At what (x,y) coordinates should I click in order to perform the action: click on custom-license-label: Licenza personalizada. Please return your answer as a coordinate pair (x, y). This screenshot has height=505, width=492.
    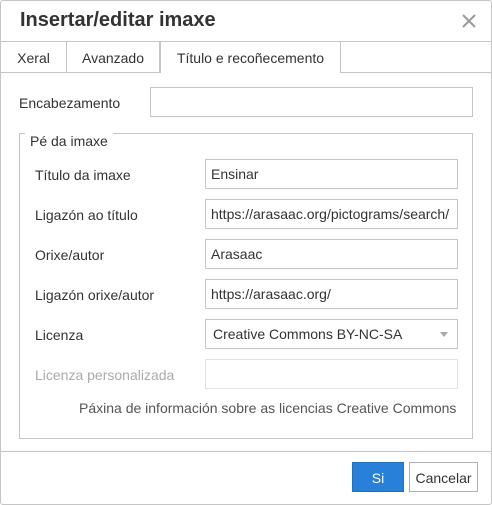
    Looking at the image, I should click on (105, 375).